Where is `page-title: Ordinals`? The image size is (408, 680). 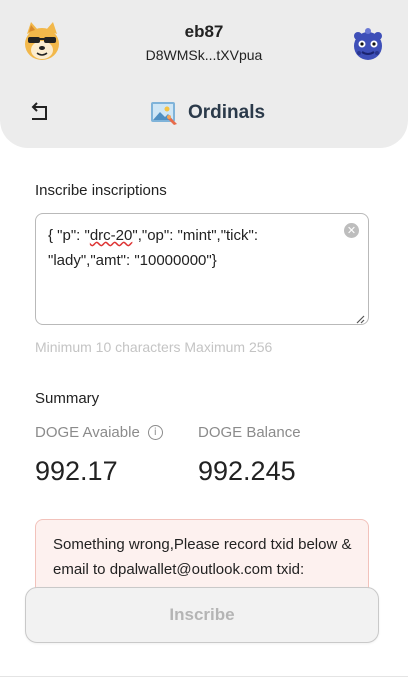
page-title: Ordinals is located at coordinates (227, 112).